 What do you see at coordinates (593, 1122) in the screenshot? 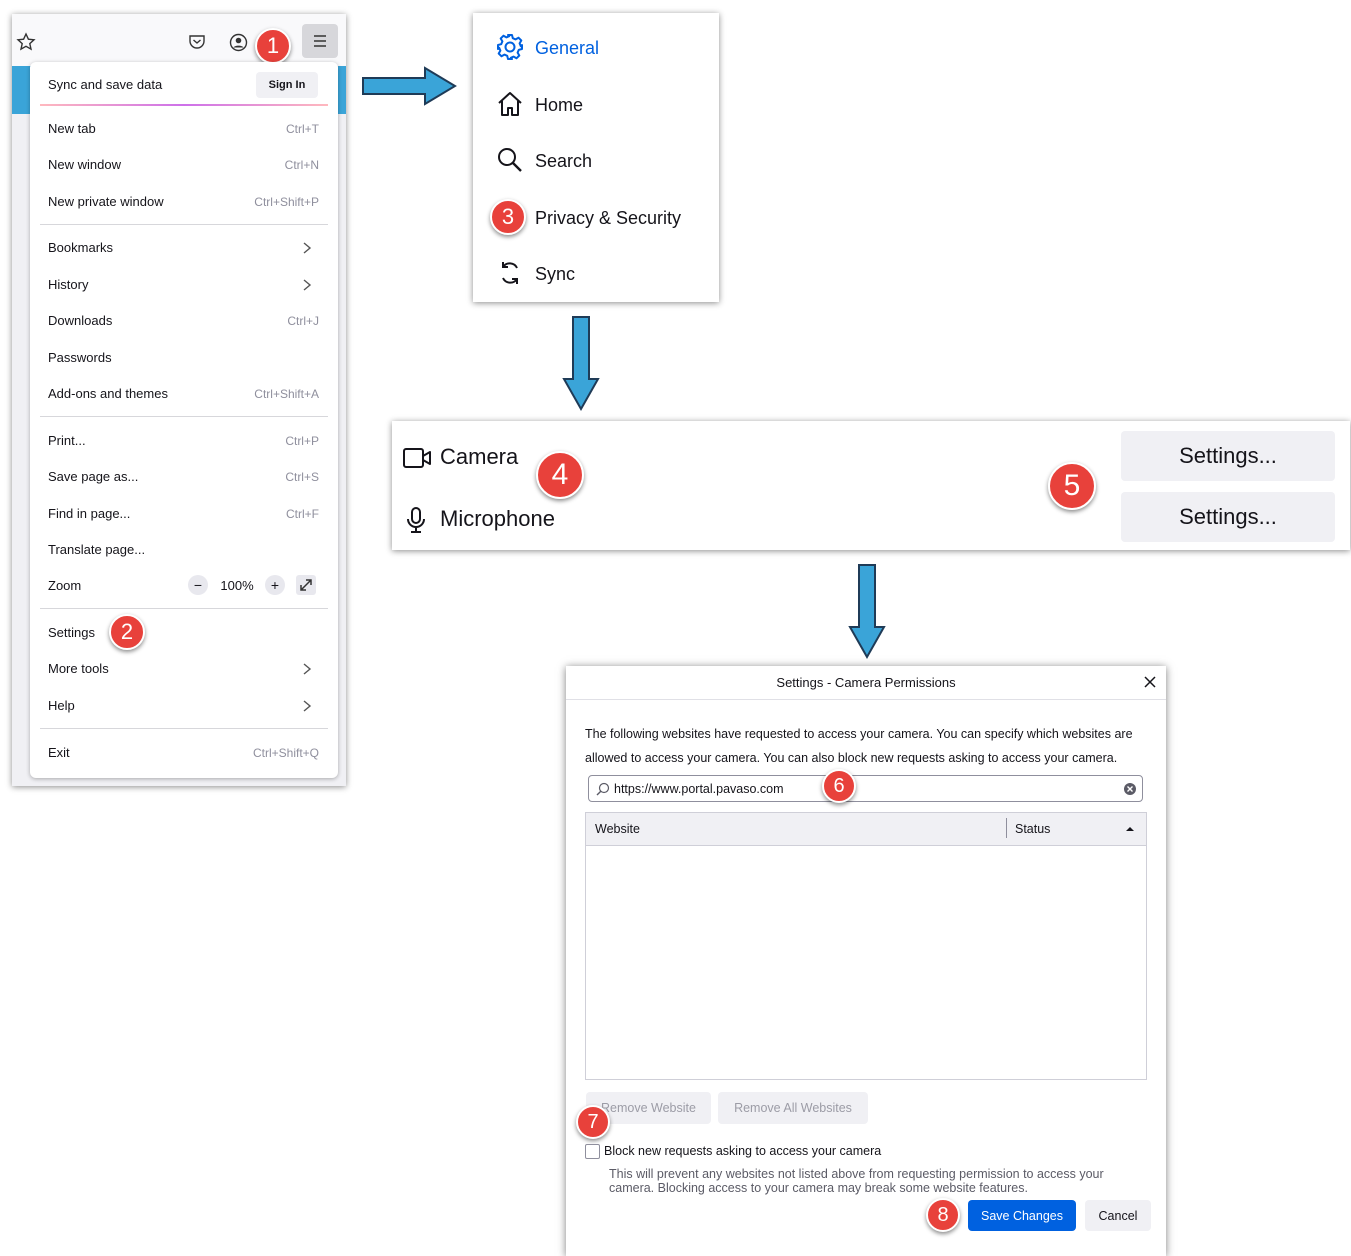
I see `step-badge-7: 7` at bounding box center [593, 1122].